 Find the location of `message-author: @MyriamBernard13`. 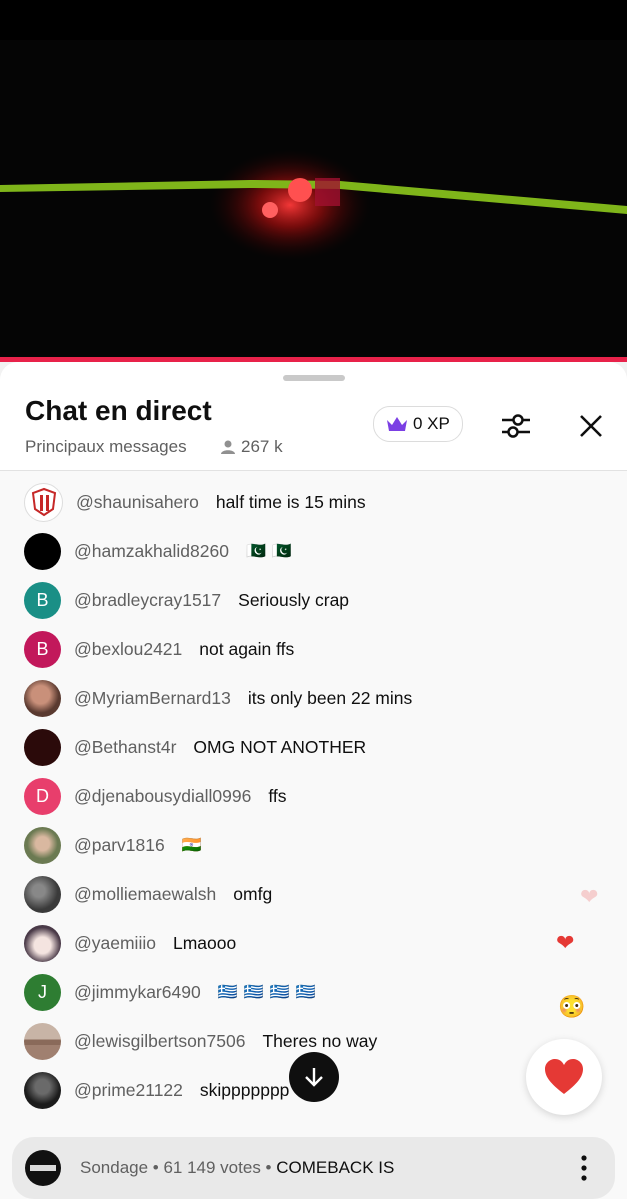

message-author: @MyriamBernard13 is located at coordinates (152, 698).